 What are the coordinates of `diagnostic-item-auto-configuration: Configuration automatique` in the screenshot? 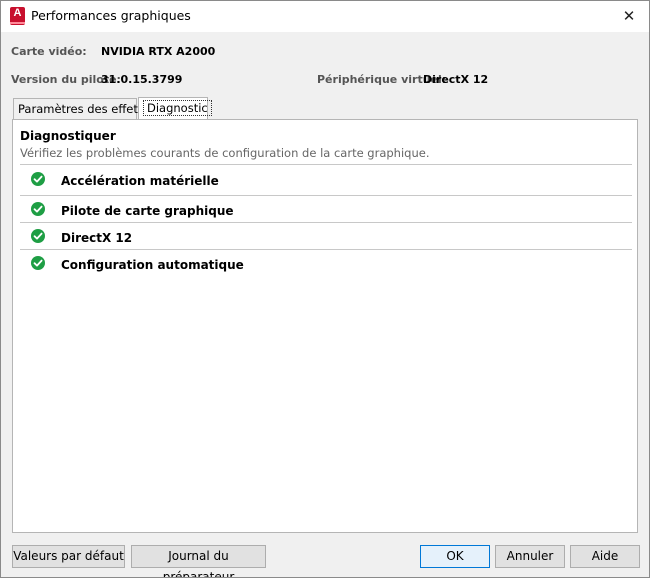 It's located at (152, 265).